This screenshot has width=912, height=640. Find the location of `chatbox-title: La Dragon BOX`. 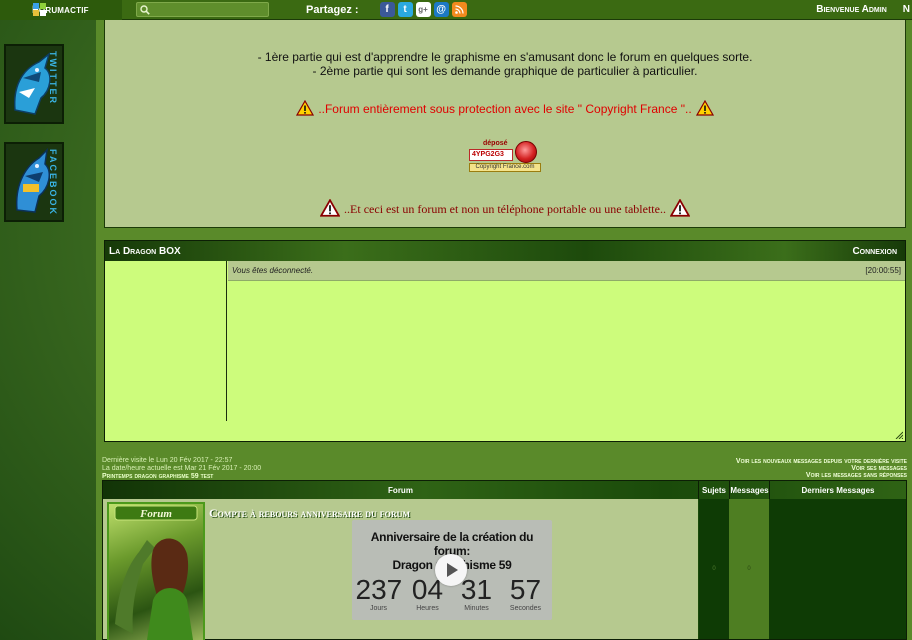

chatbox-title: La Dragon BOX is located at coordinates (145, 251).